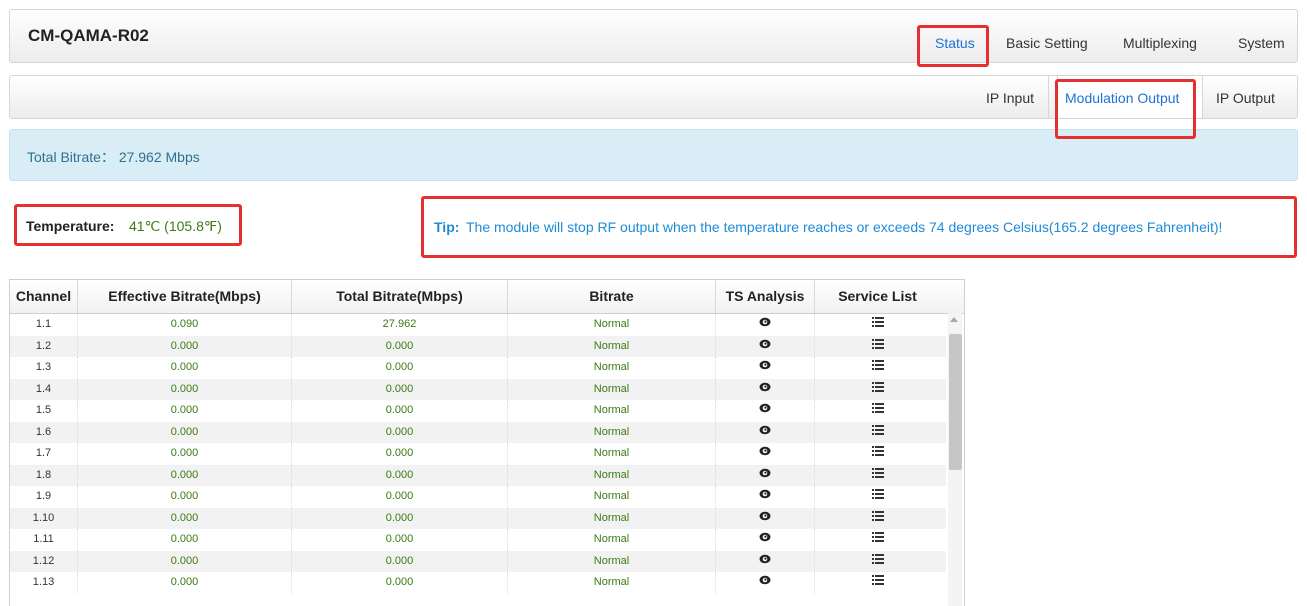 The width and height of the screenshot is (1307, 606). Describe the element at coordinates (478, 475) in the screenshot. I see `table-row: 1.8 0.000 0.000 Normal` at that location.